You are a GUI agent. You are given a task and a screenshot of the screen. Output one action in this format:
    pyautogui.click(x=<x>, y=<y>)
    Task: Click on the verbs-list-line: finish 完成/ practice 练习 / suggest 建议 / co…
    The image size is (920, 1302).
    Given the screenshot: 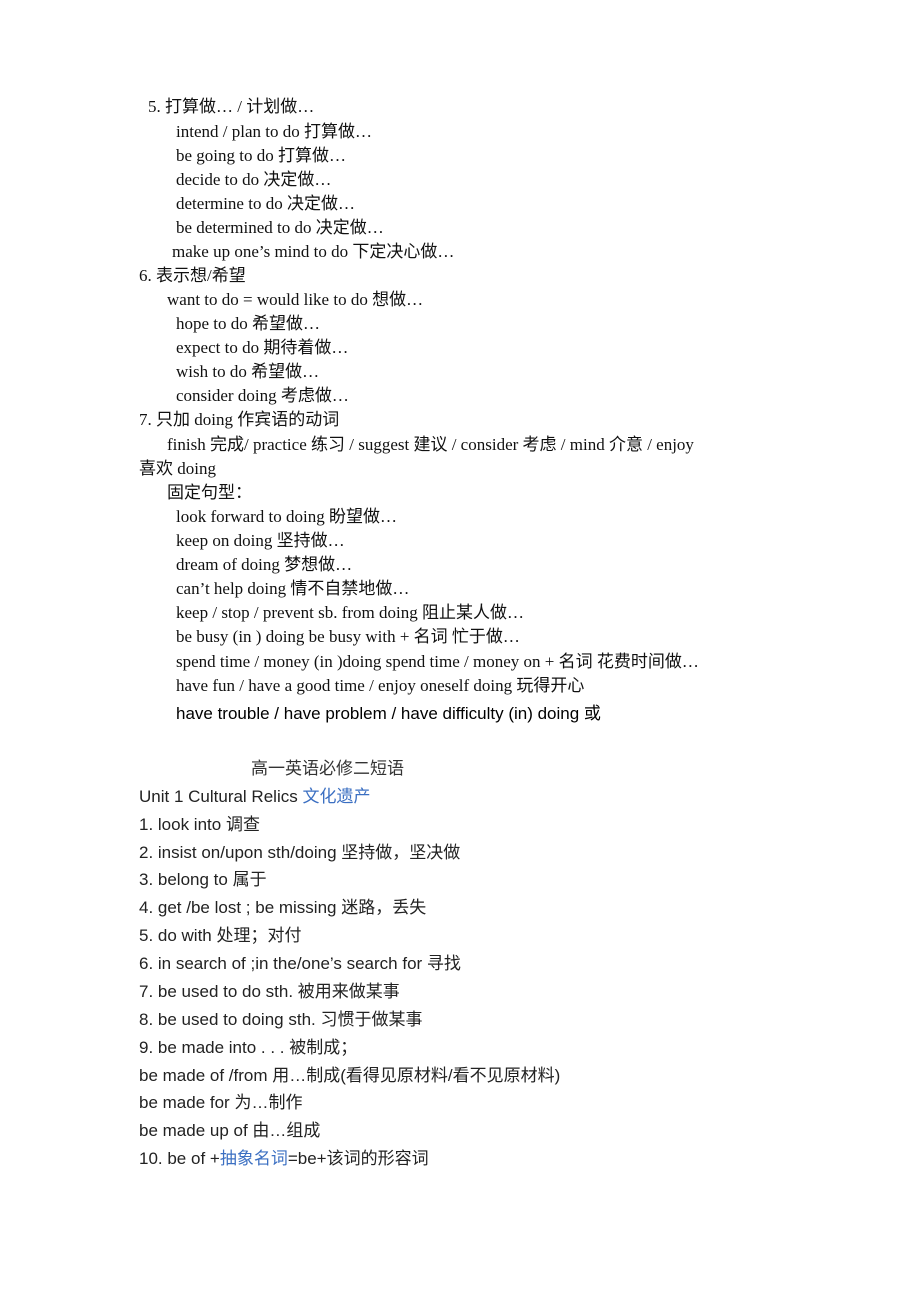 What is the action you would take?
    pyautogui.click(x=430, y=444)
    